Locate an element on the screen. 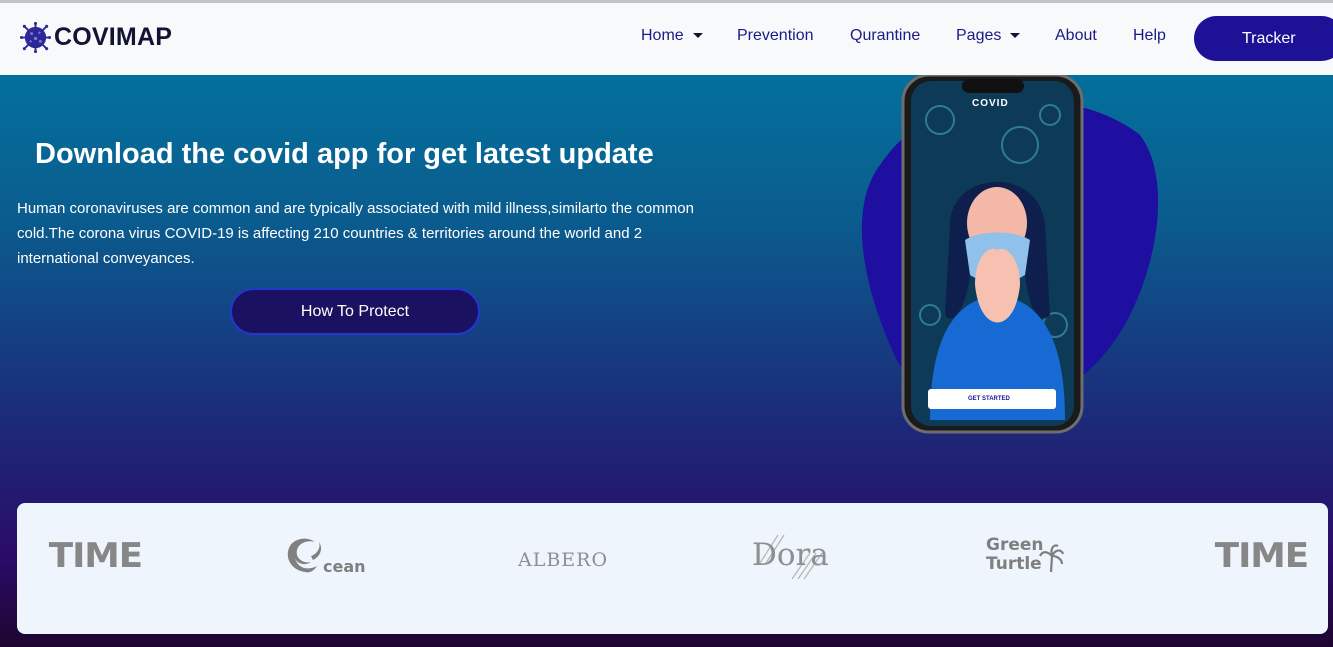 Image resolution: width=1333 pixels, height=647 pixels. tracker-button-label: Tracker is located at coordinates (1269, 38).